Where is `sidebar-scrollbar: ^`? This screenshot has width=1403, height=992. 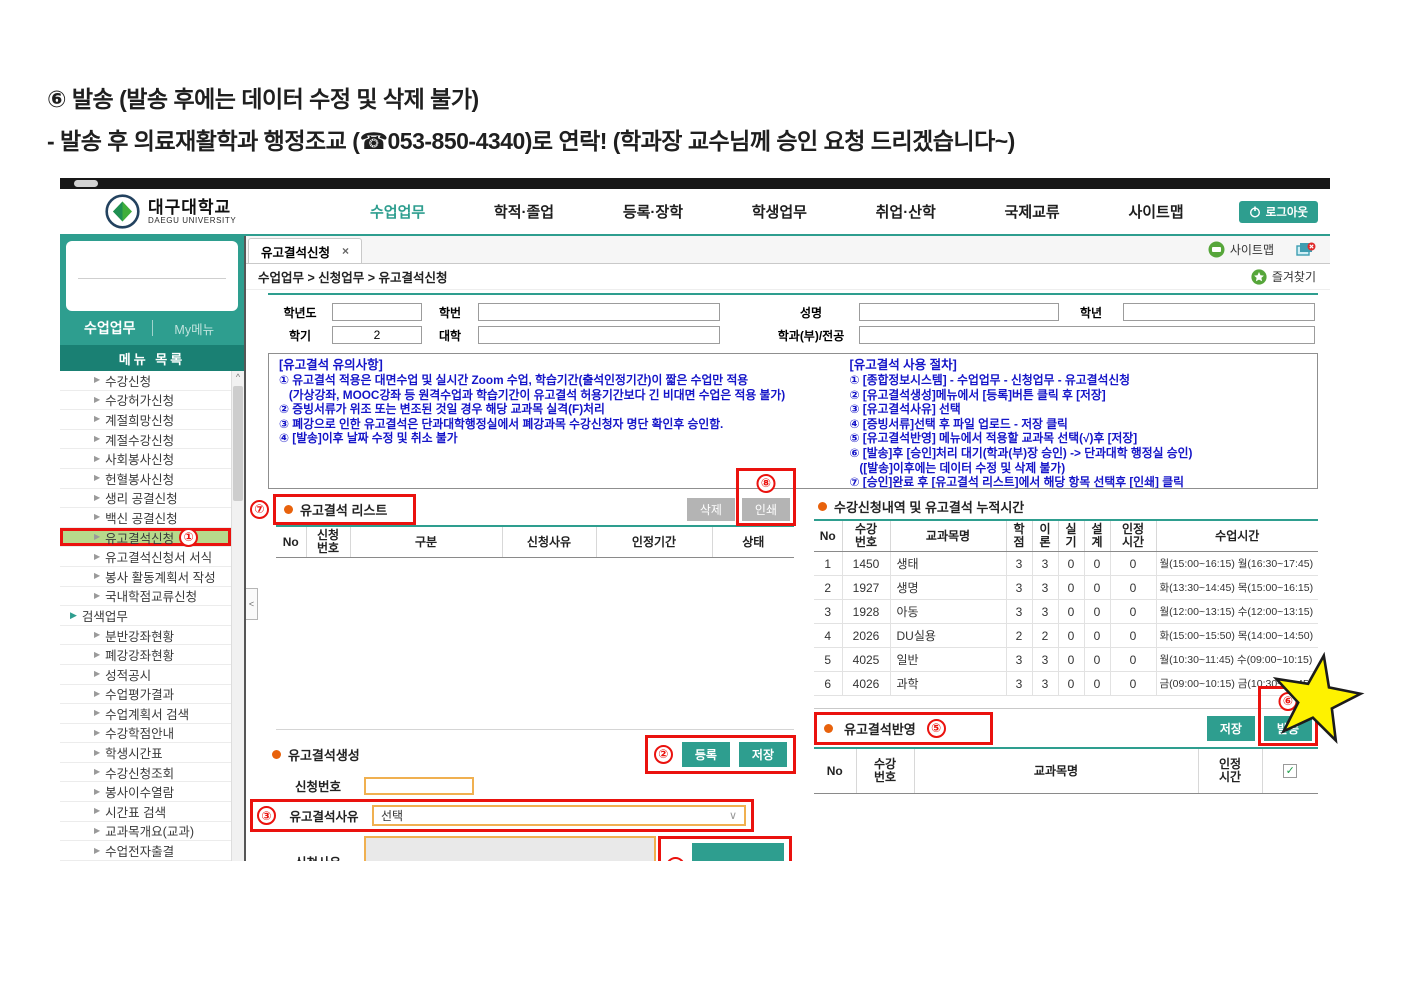
sidebar-scrollbar: ^ is located at coordinates (237, 616).